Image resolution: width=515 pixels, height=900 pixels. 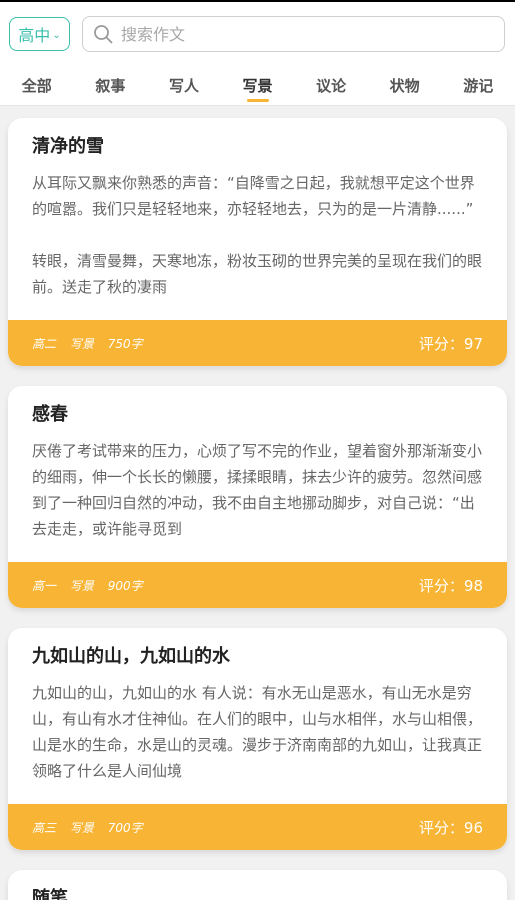 I want to click on tab-label: 写景, so click(x=257, y=86).